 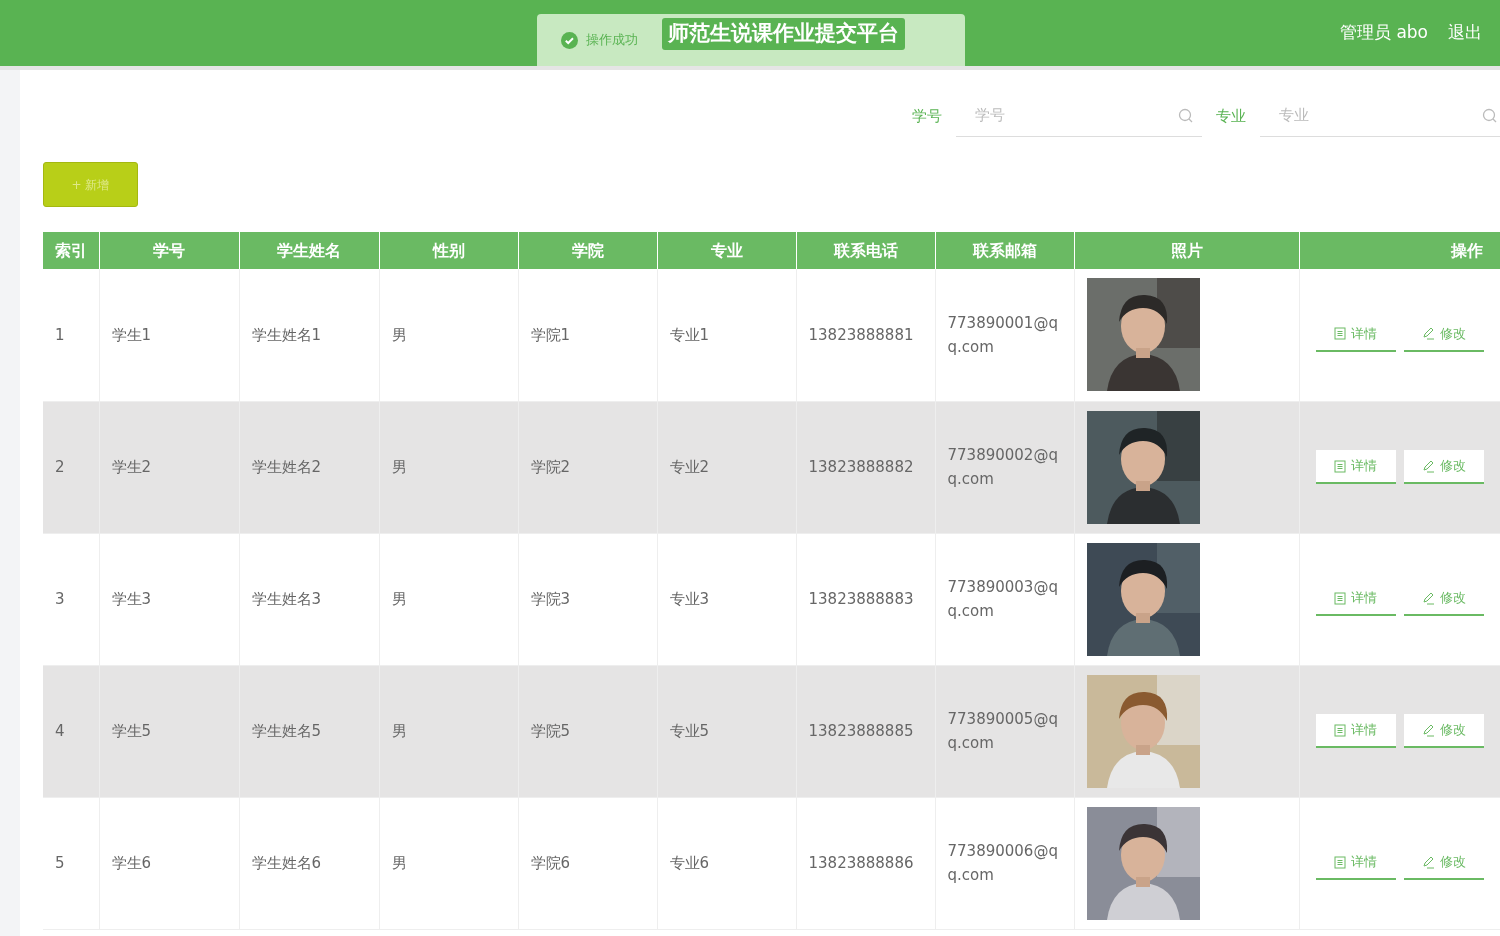 What do you see at coordinates (1399, 250) in the screenshot?
I see `column-header: 操作` at bounding box center [1399, 250].